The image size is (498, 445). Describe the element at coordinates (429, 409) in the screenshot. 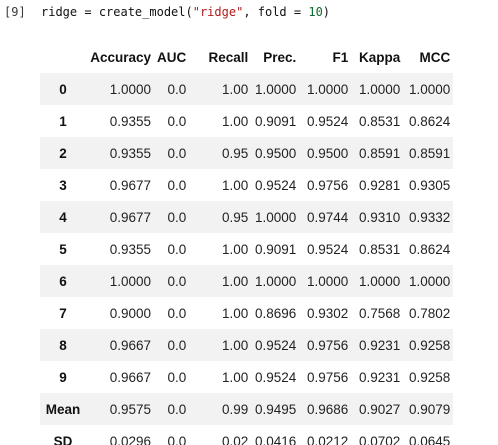

I see `cell-mcc: 0.9079` at that location.